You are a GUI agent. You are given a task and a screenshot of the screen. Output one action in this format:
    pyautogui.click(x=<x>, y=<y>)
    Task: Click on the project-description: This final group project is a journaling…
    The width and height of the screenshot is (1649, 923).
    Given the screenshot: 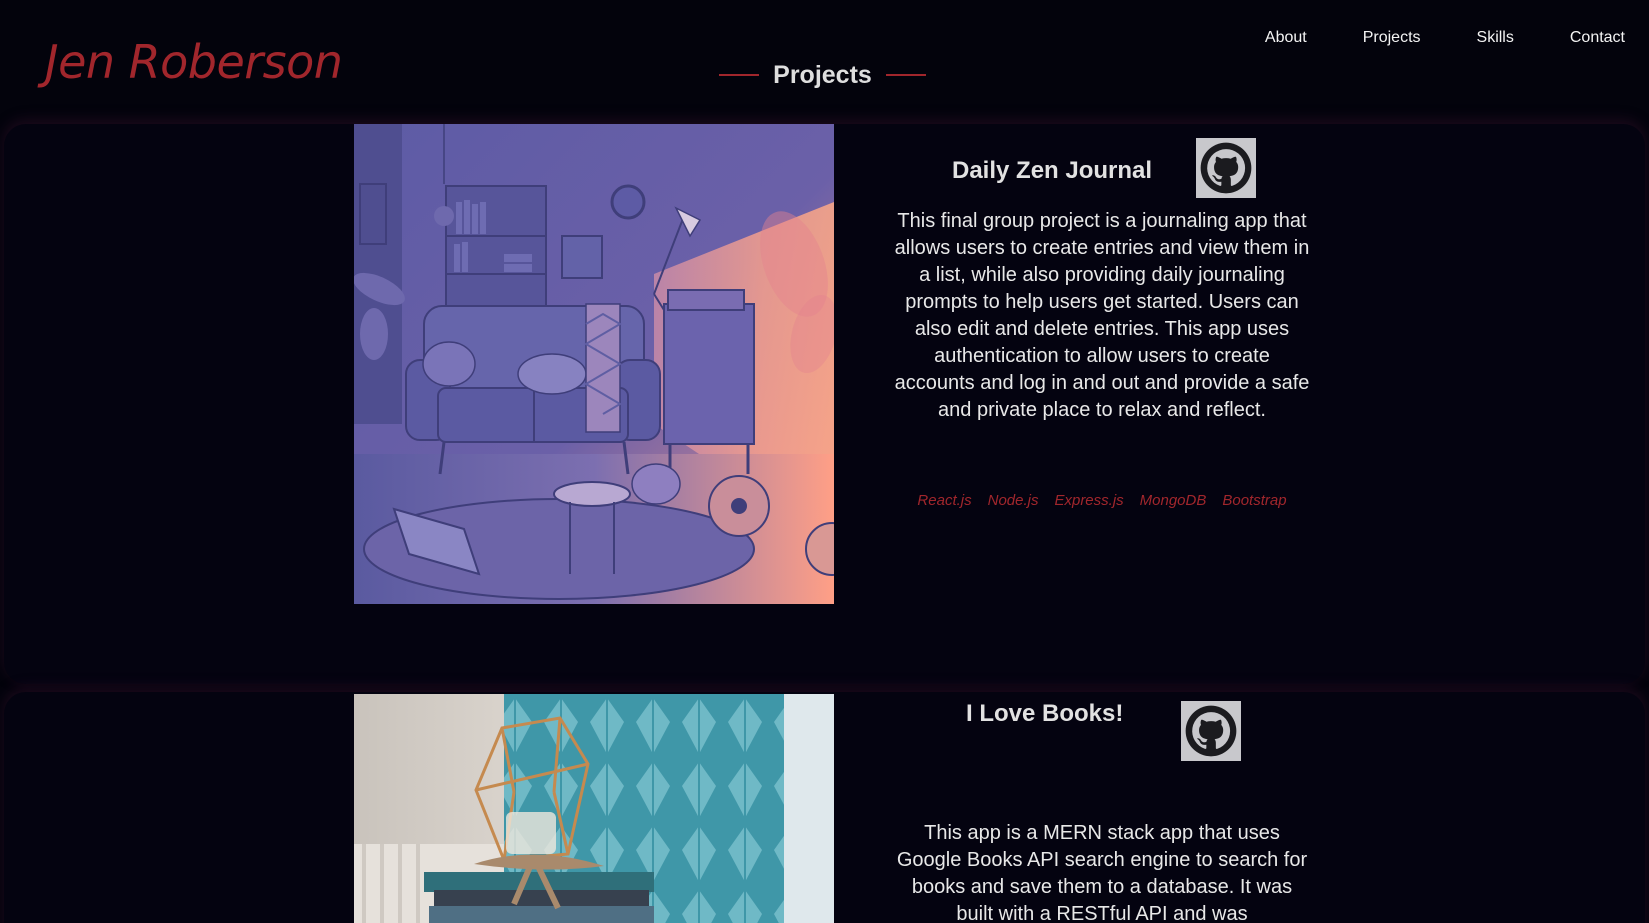 What is the action you would take?
    pyautogui.click(x=1102, y=315)
    